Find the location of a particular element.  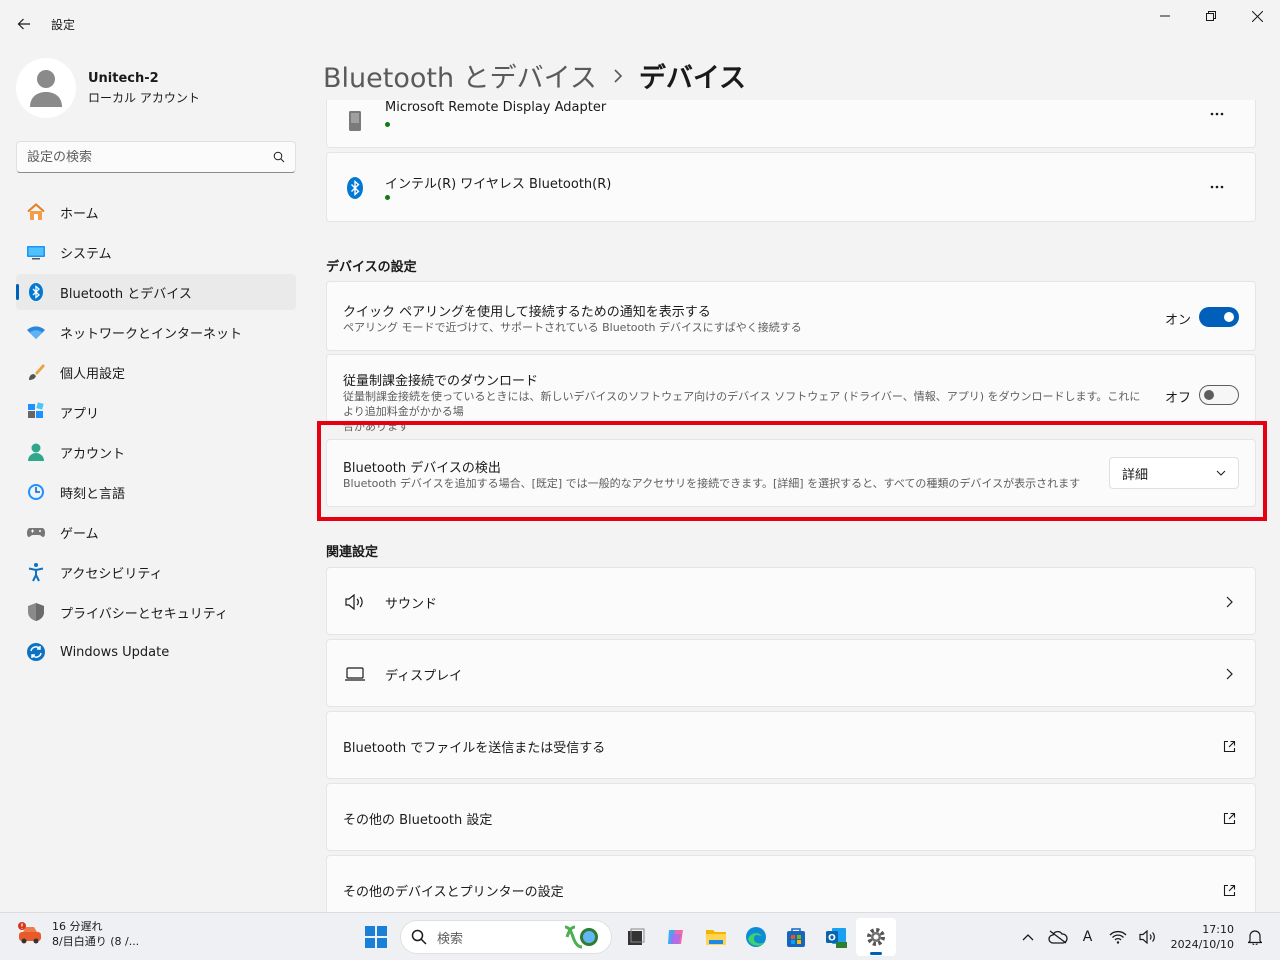

minimize-icon is located at coordinates (1165, 16).